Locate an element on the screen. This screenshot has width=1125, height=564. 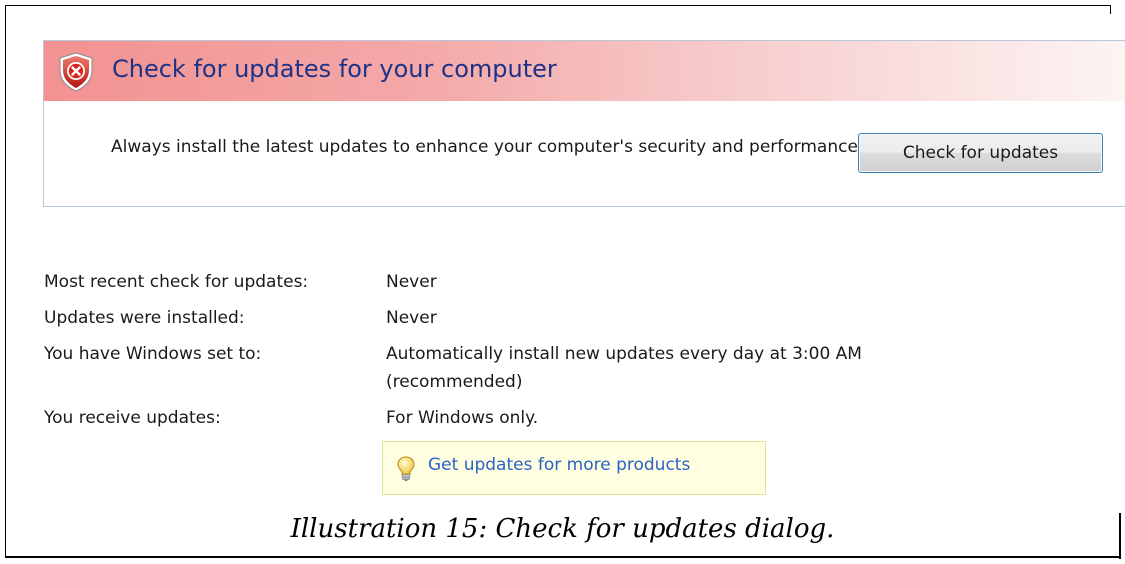
info-value: For Windows only. is located at coordinates (462, 418).